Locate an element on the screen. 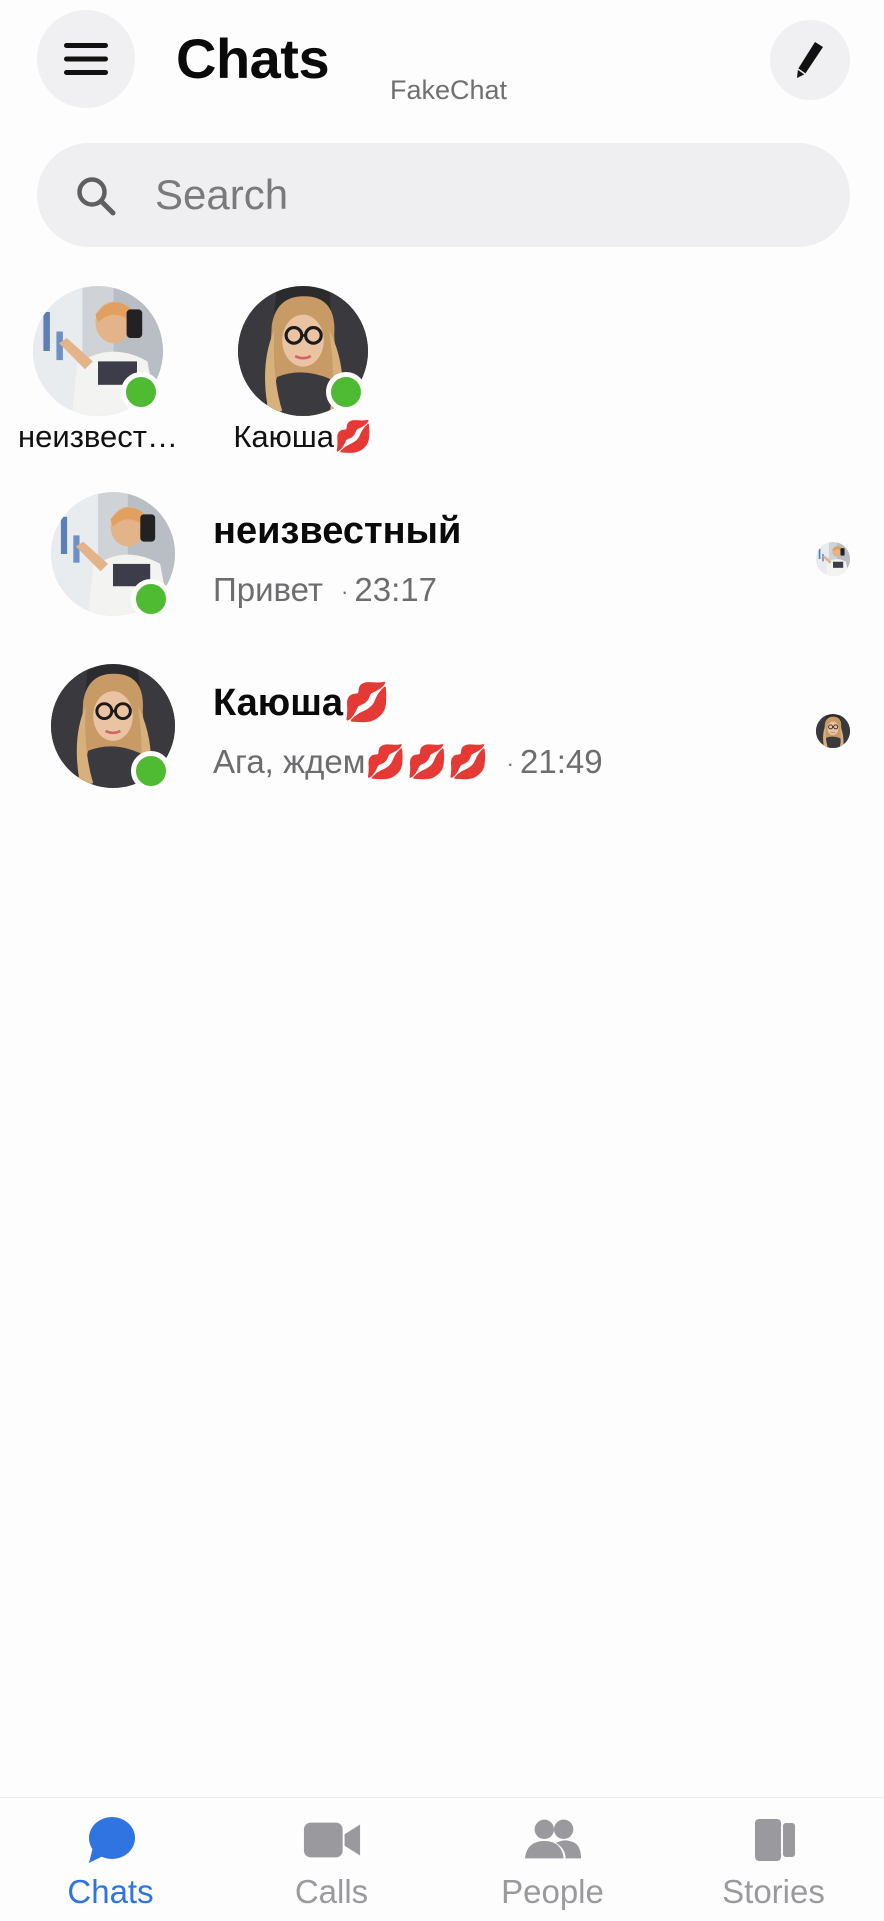 This screenshot has height=1921, width=884. chat-row: неизвестный Привет · 23:17 is located at coordinates (442, 566).